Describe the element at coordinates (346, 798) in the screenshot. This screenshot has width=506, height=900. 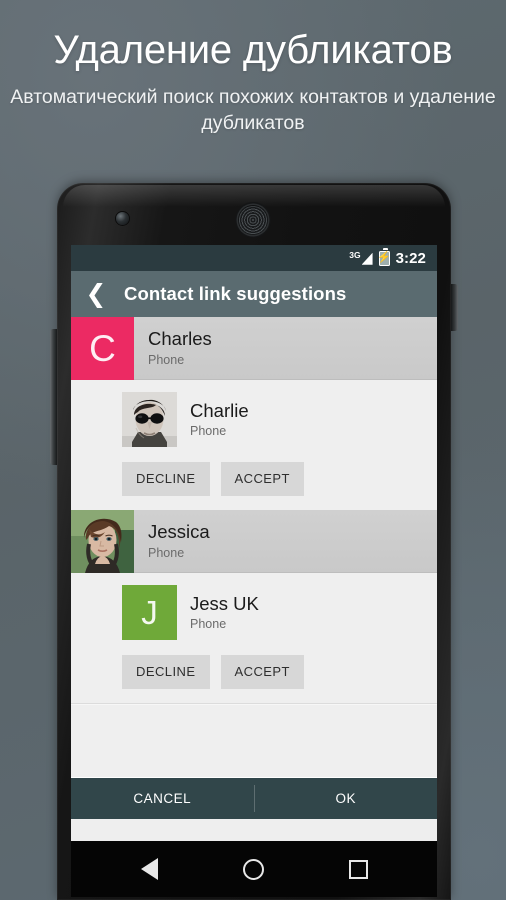
I see `ok-button: OK` at that location.